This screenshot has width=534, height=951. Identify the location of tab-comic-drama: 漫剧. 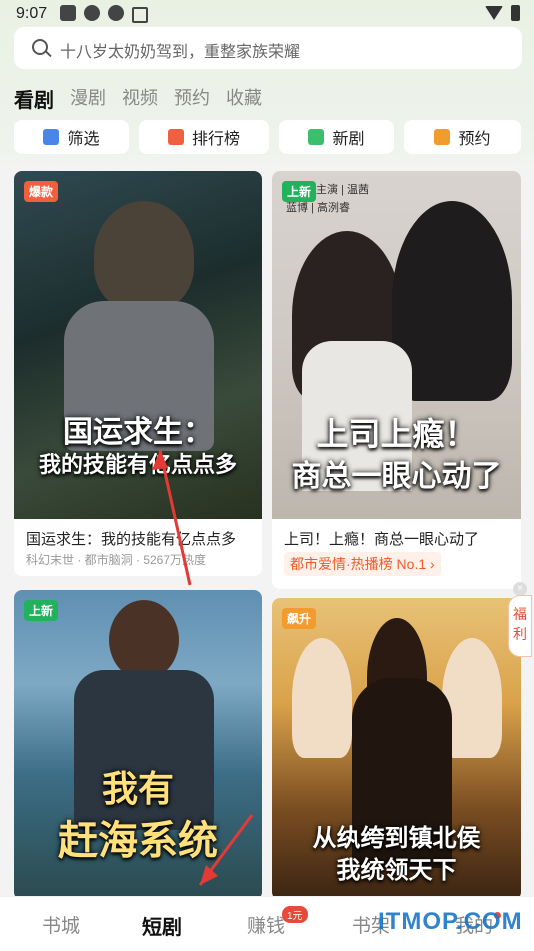
(88, 98).